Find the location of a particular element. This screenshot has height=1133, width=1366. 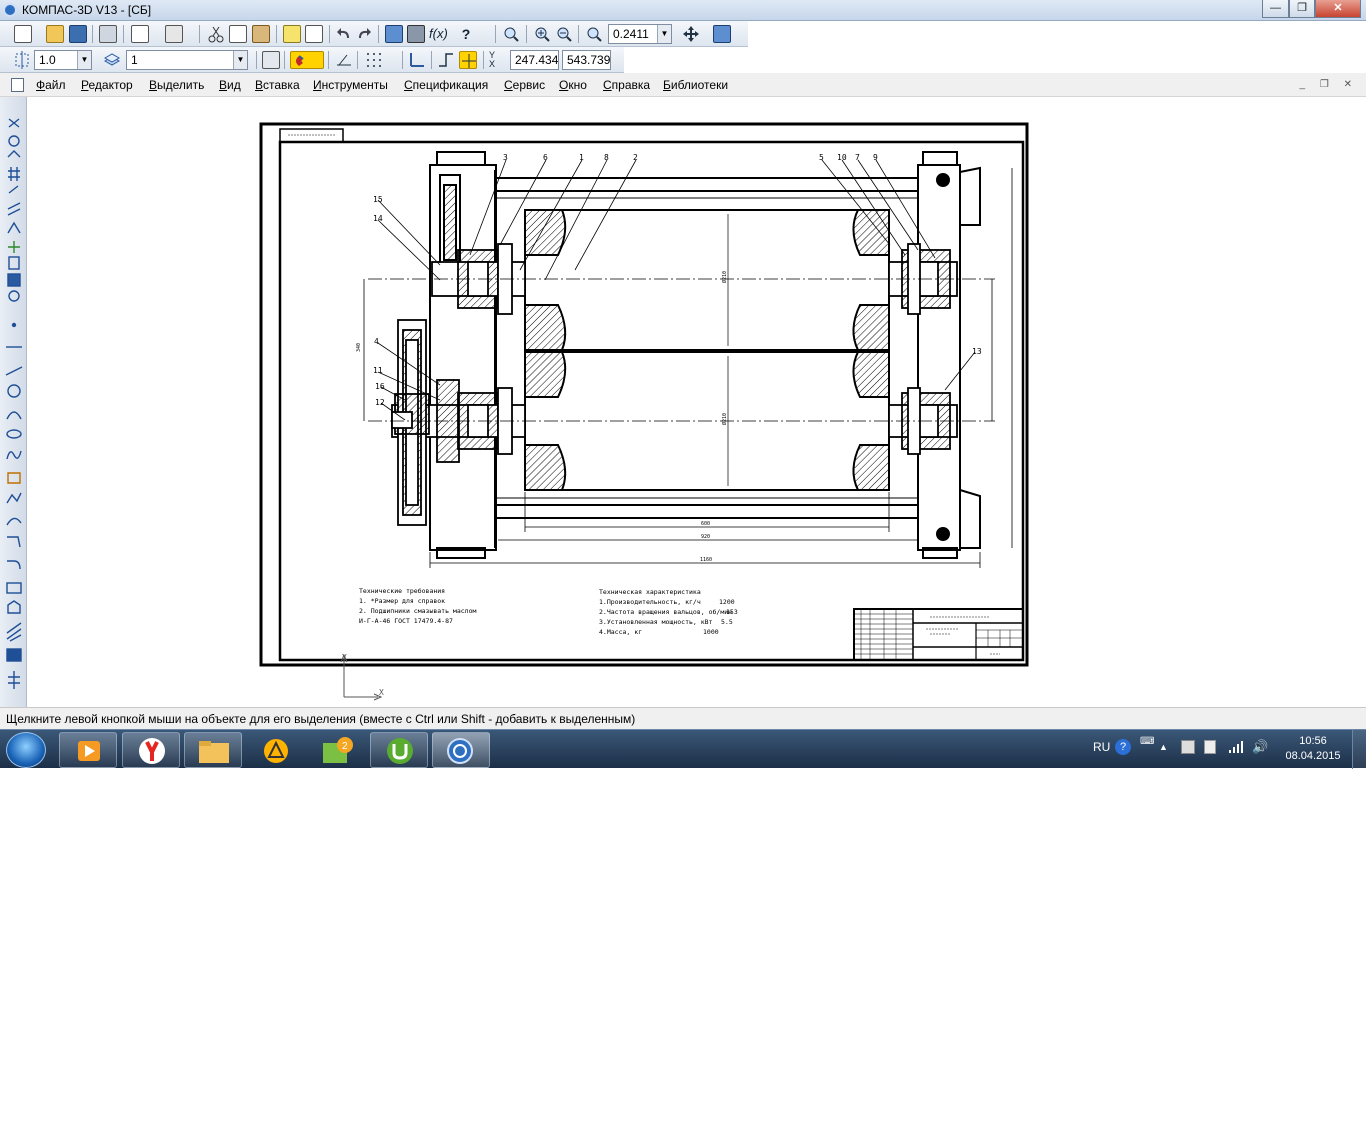

layer-combo: 1 ▼ is located at coordinates (187, 60).